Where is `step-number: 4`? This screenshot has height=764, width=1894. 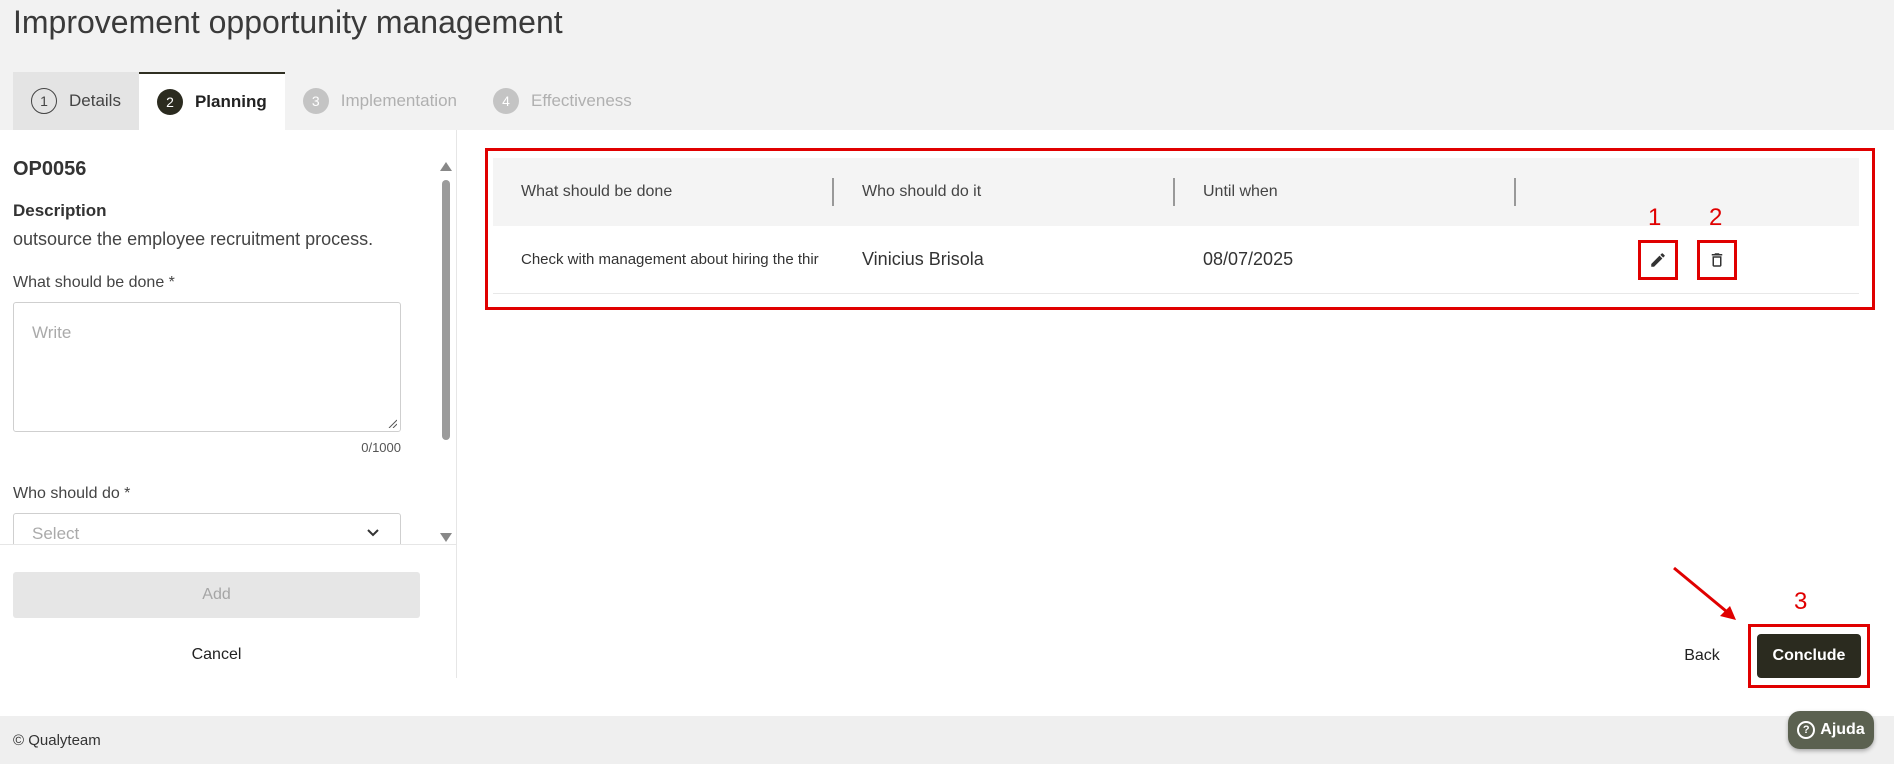
step-number: 4 is located at coordinates (505, 101).